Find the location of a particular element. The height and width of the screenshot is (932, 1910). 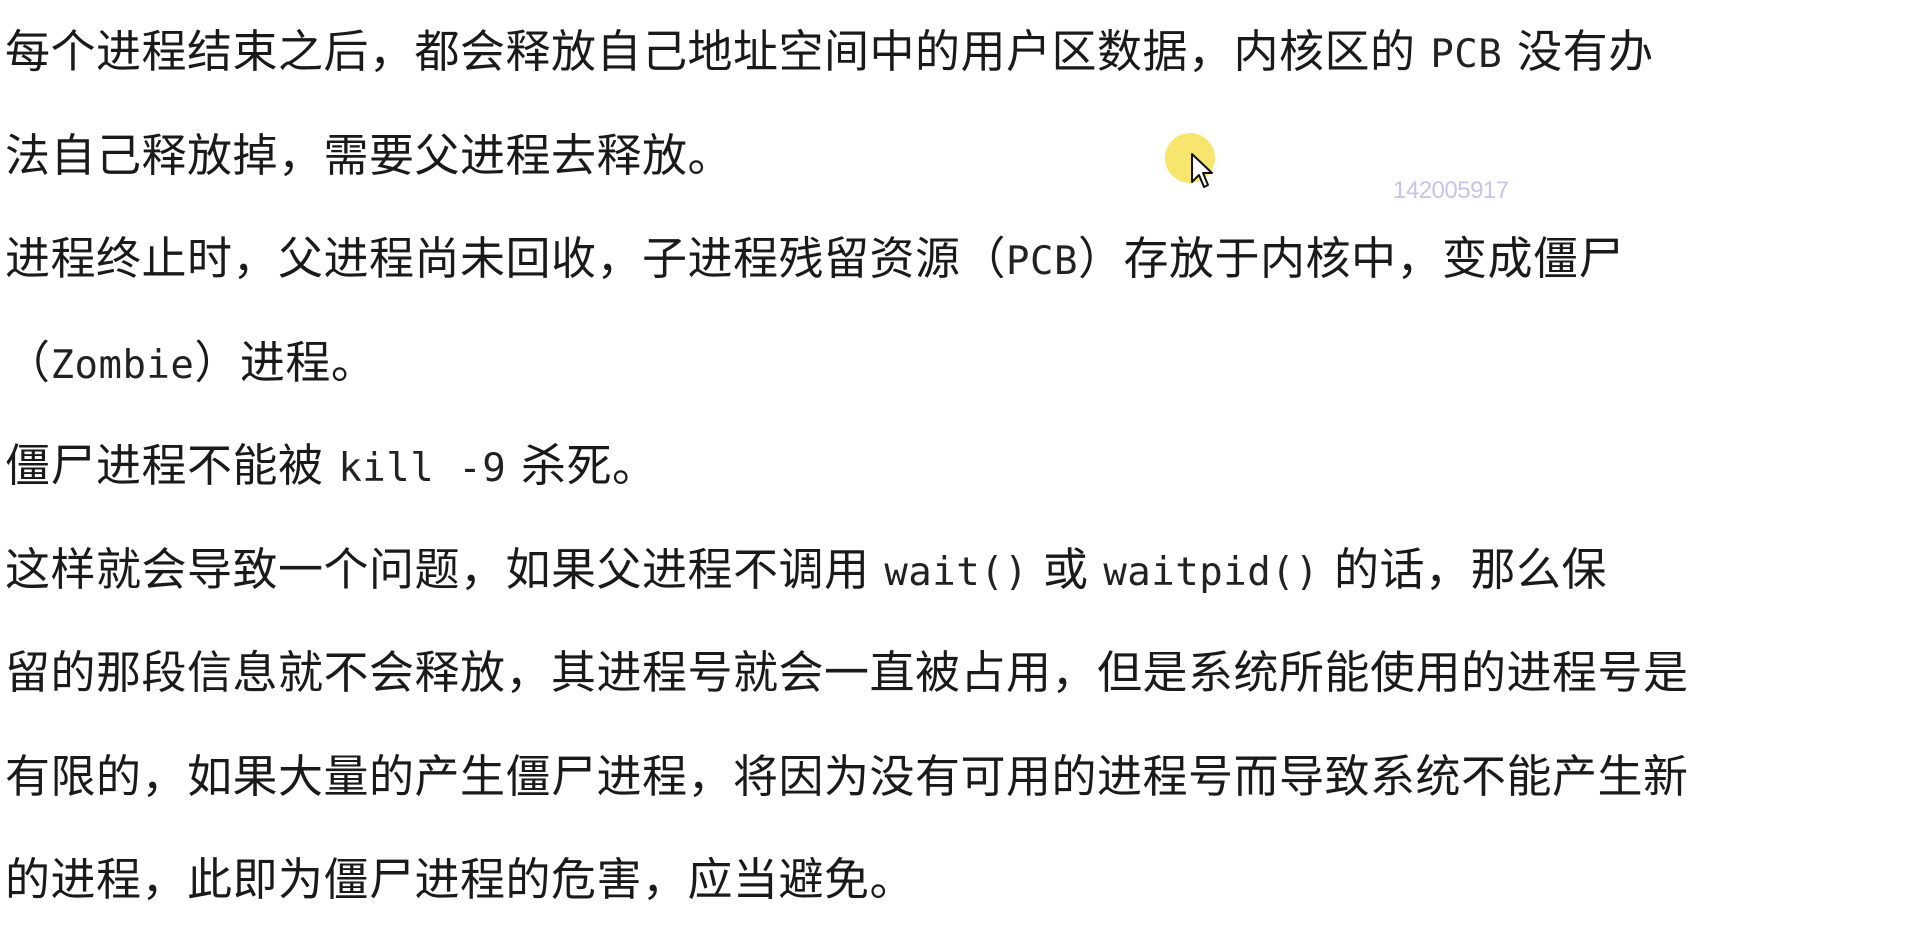

watermark-faint is located at coordinates (1568, 319).